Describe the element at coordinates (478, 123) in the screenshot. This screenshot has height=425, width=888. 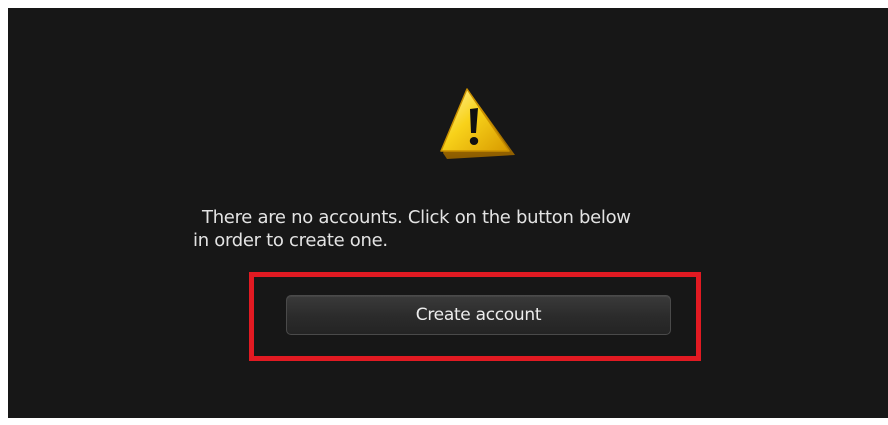
I see `warning-icon` at that location.